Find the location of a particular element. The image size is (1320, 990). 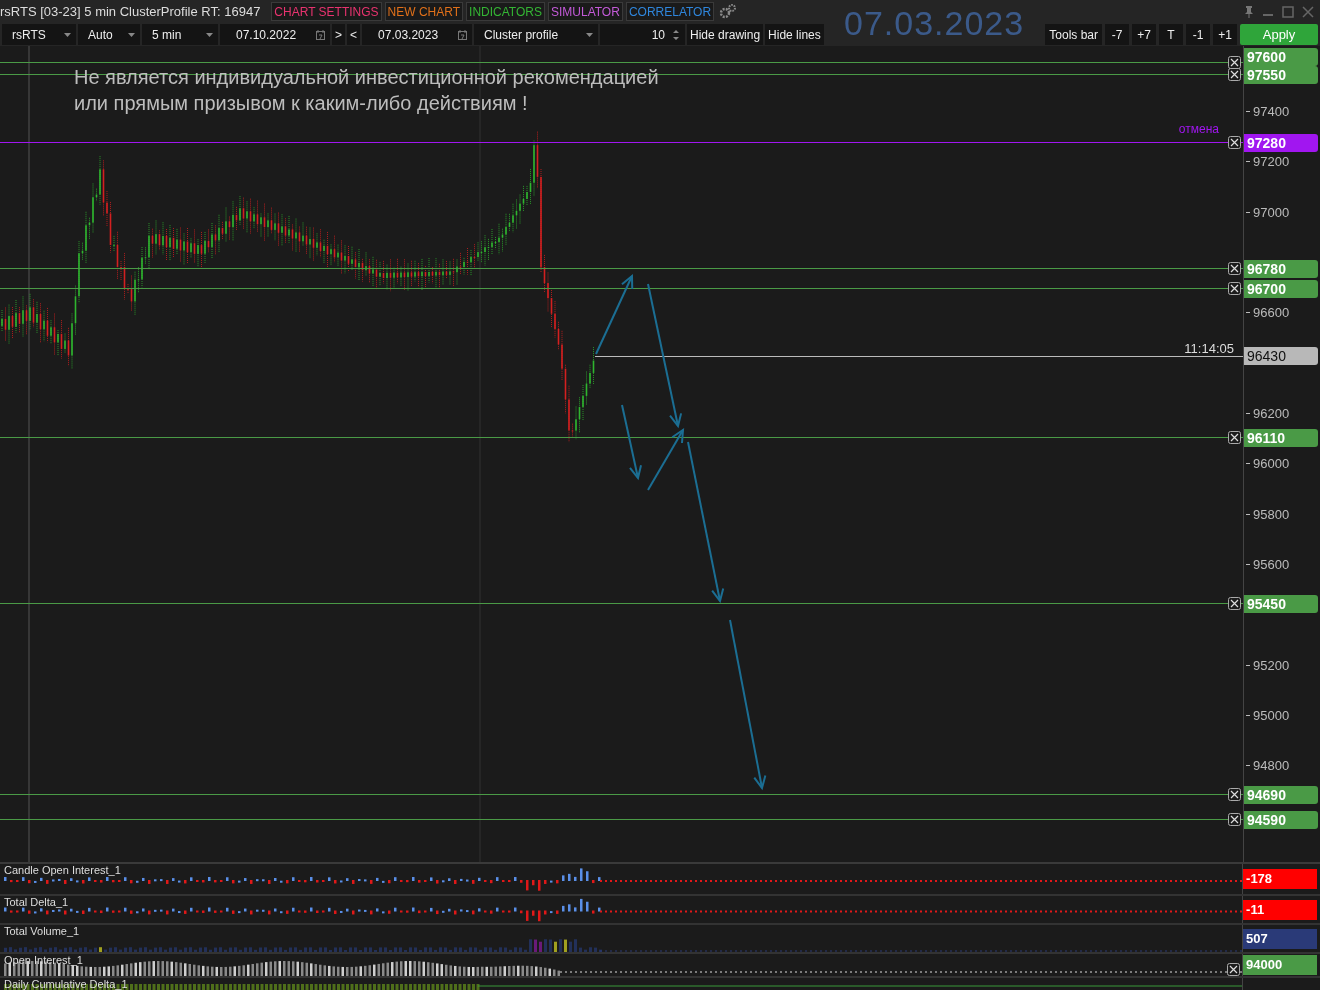

menu-tab: NEW CHART is located at coordinates (424, 11).